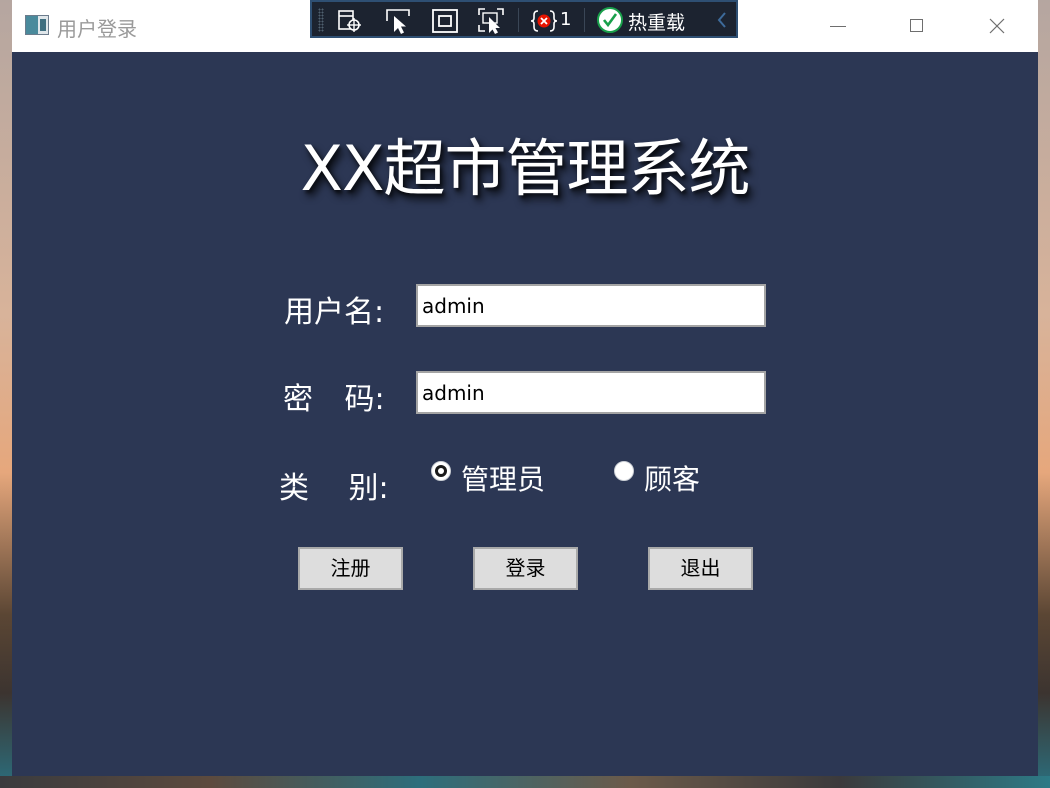 Image resolution: width=1050 pixels, height=788 pixels. What do you see at coordinates (544, 21) in the screenshot?
I see `binding-error-icon` at bounding box center [544, 21].